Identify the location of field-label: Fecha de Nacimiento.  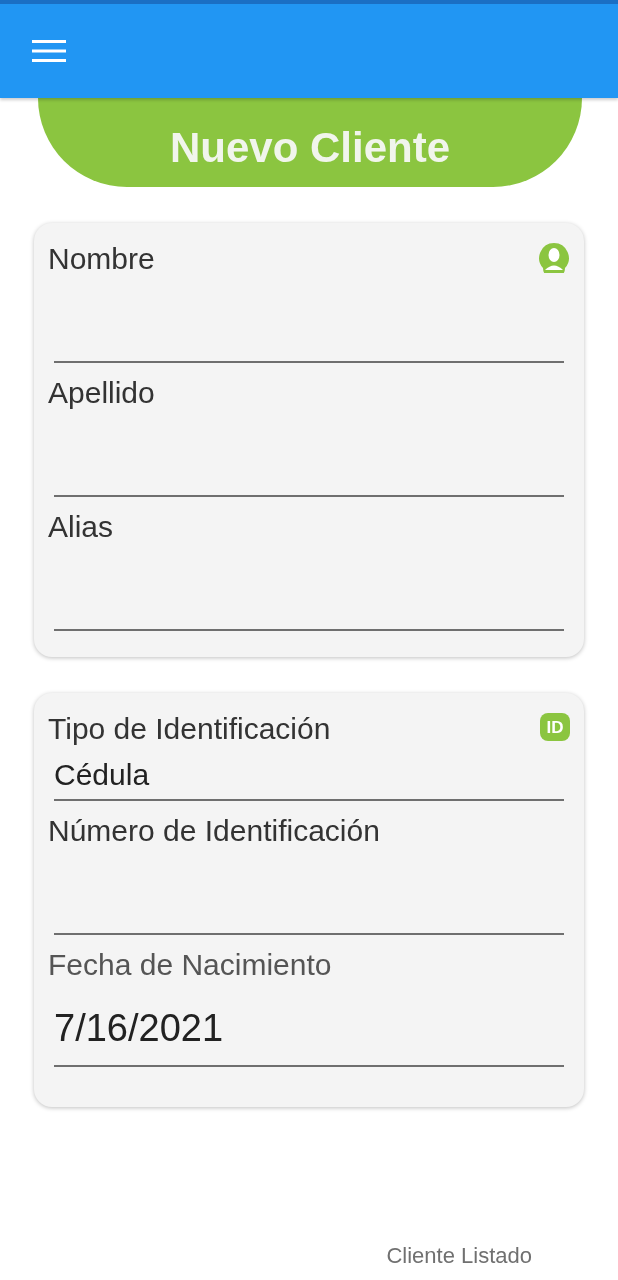
(190, 965).